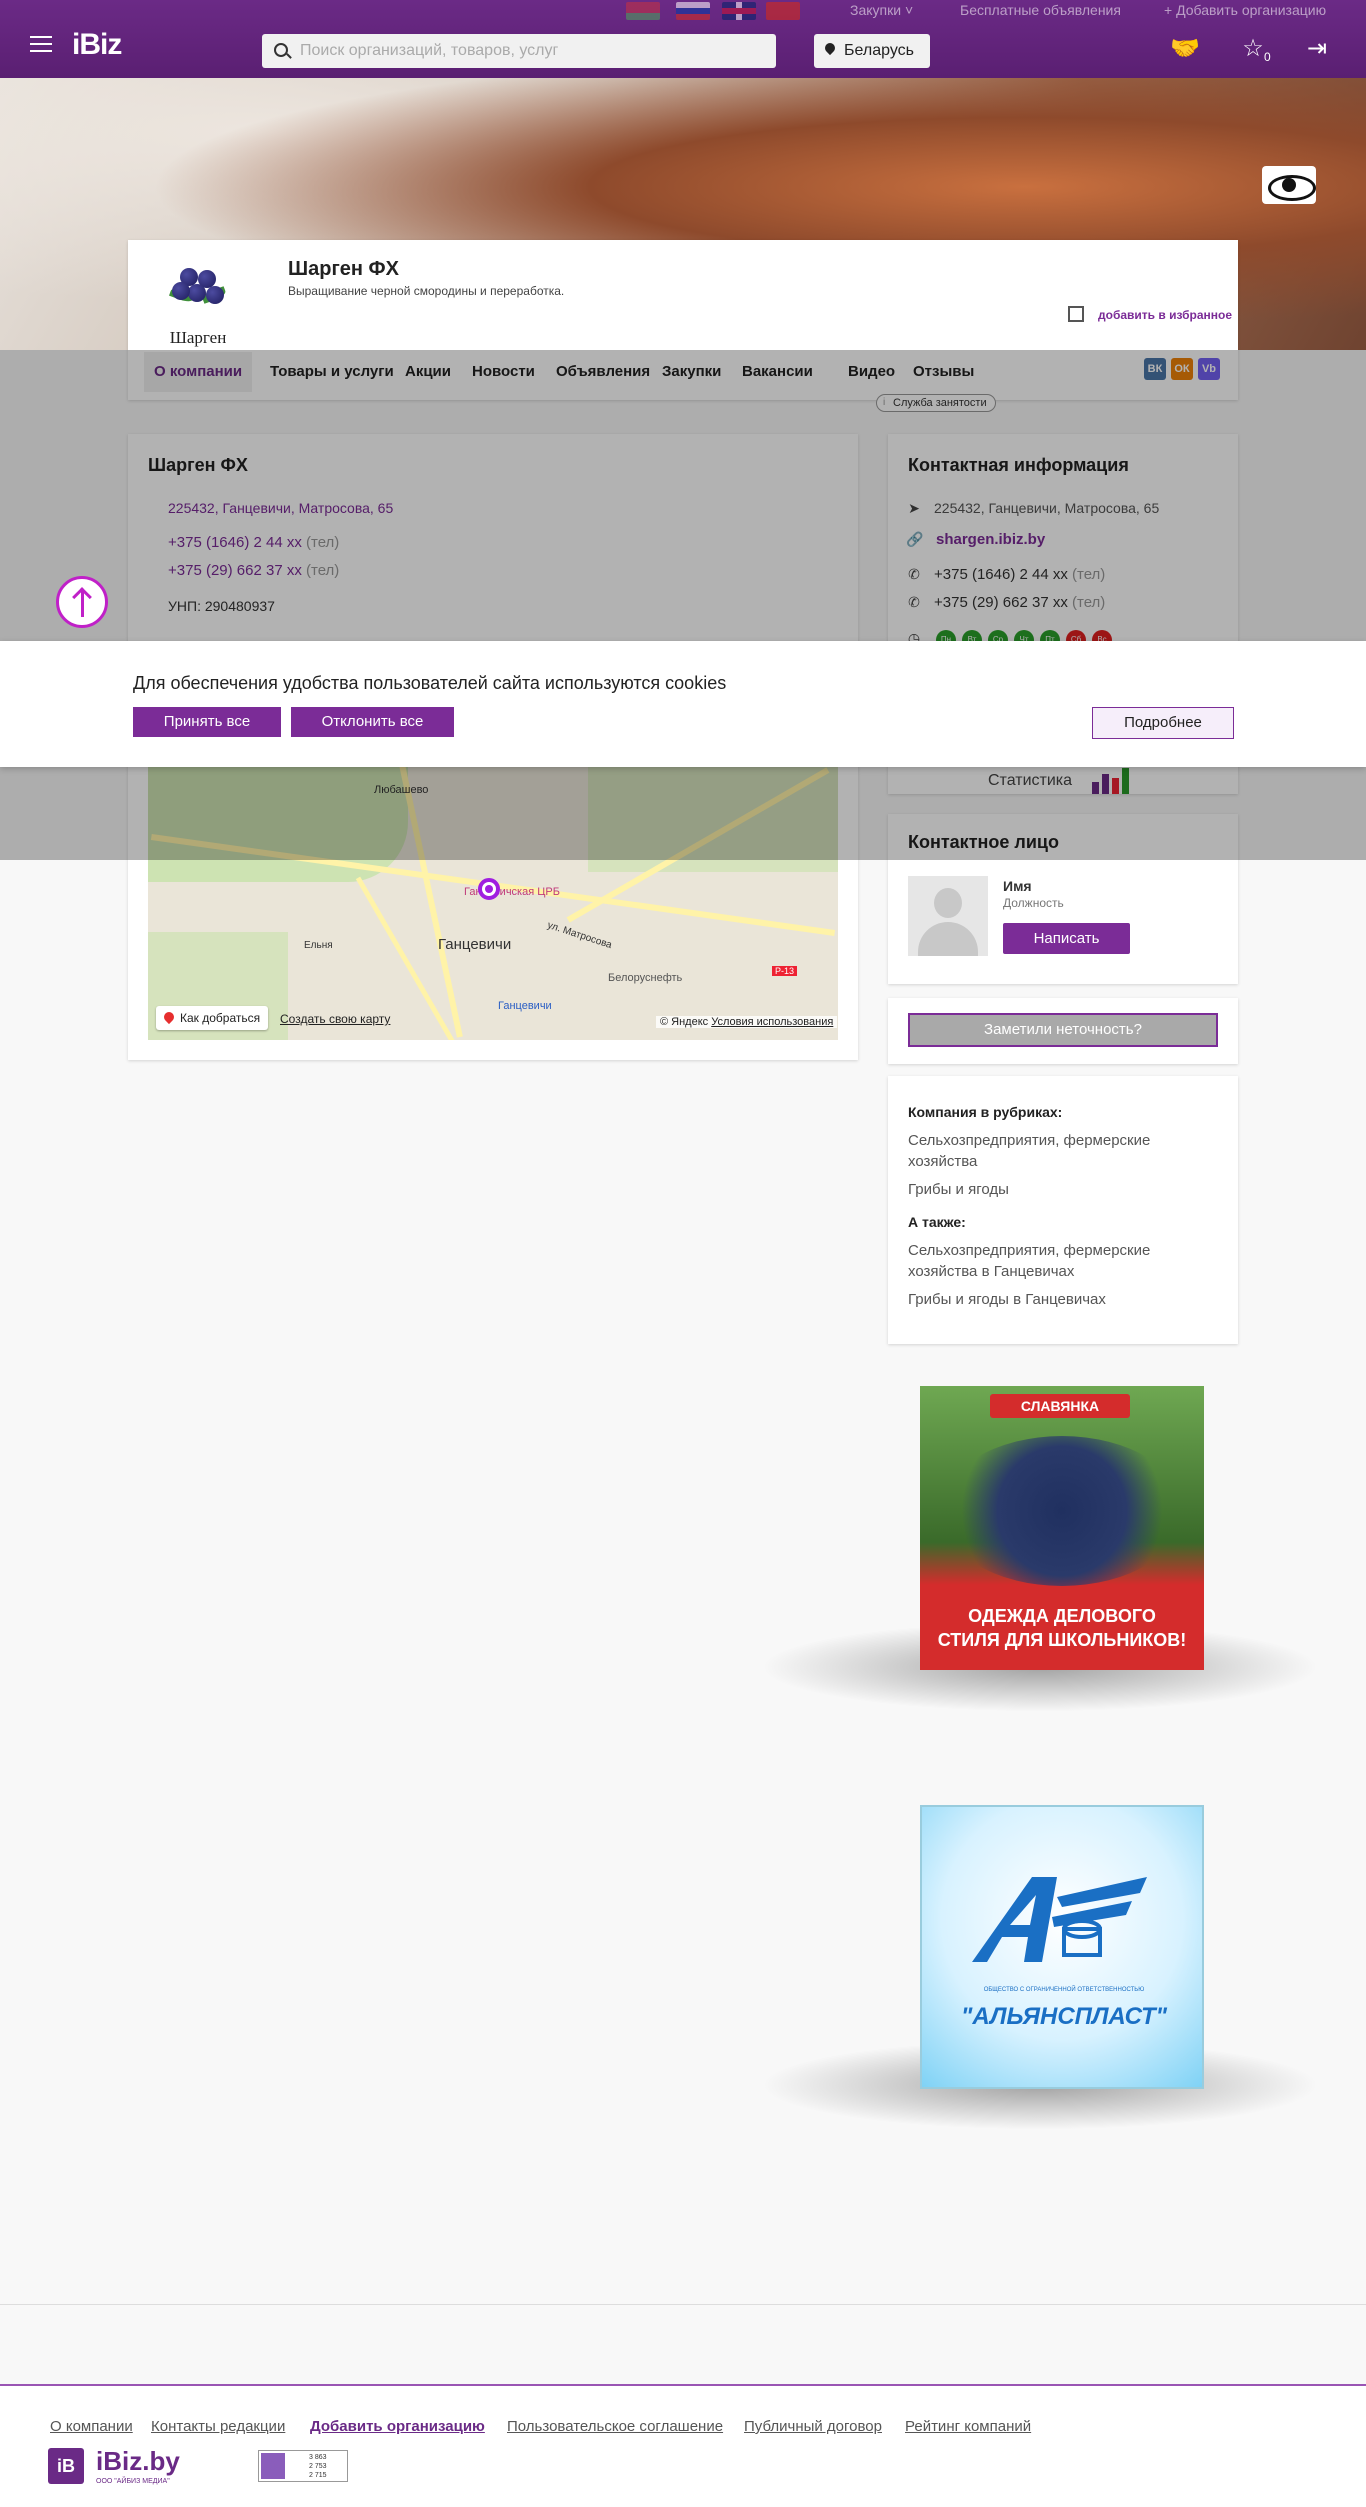 This screenshot has height=2507, width=1366. What do you see at coordinates (1317, 49) in the screenshot?
I see `login-icon: ⇥` at bounding box center [1317, 49].